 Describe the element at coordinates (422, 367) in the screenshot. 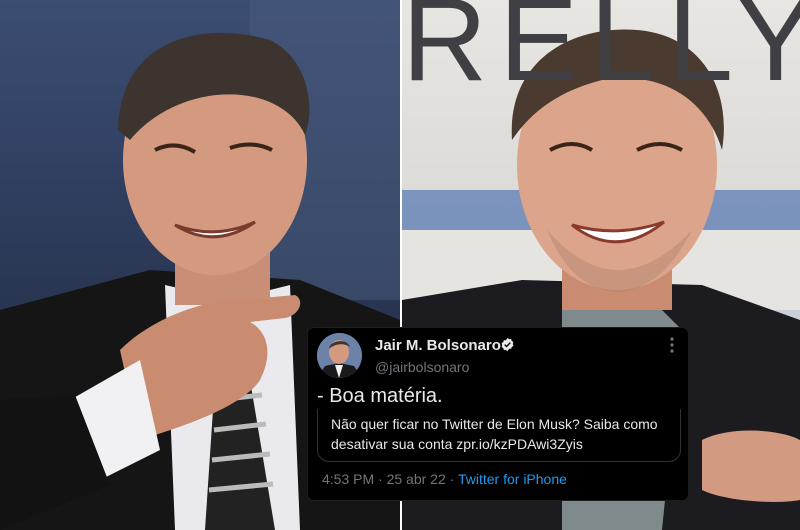

I see `author-handle: @jairbolsonaro` at that location.